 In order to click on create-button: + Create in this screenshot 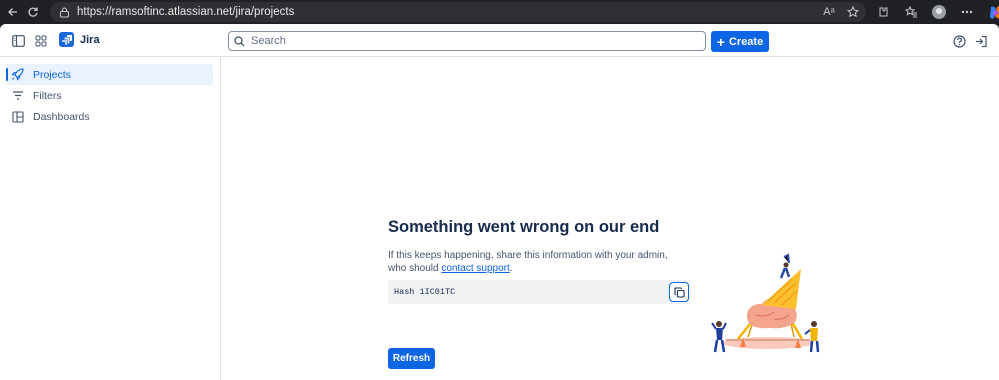, I will do `click(740, 41)`.